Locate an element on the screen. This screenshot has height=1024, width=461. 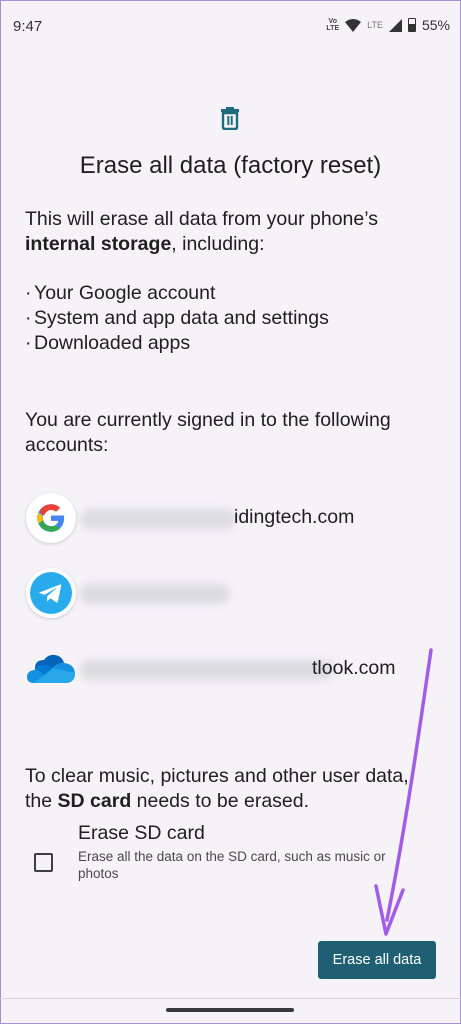
annotation-arrow is located at coordinates (403, 792).